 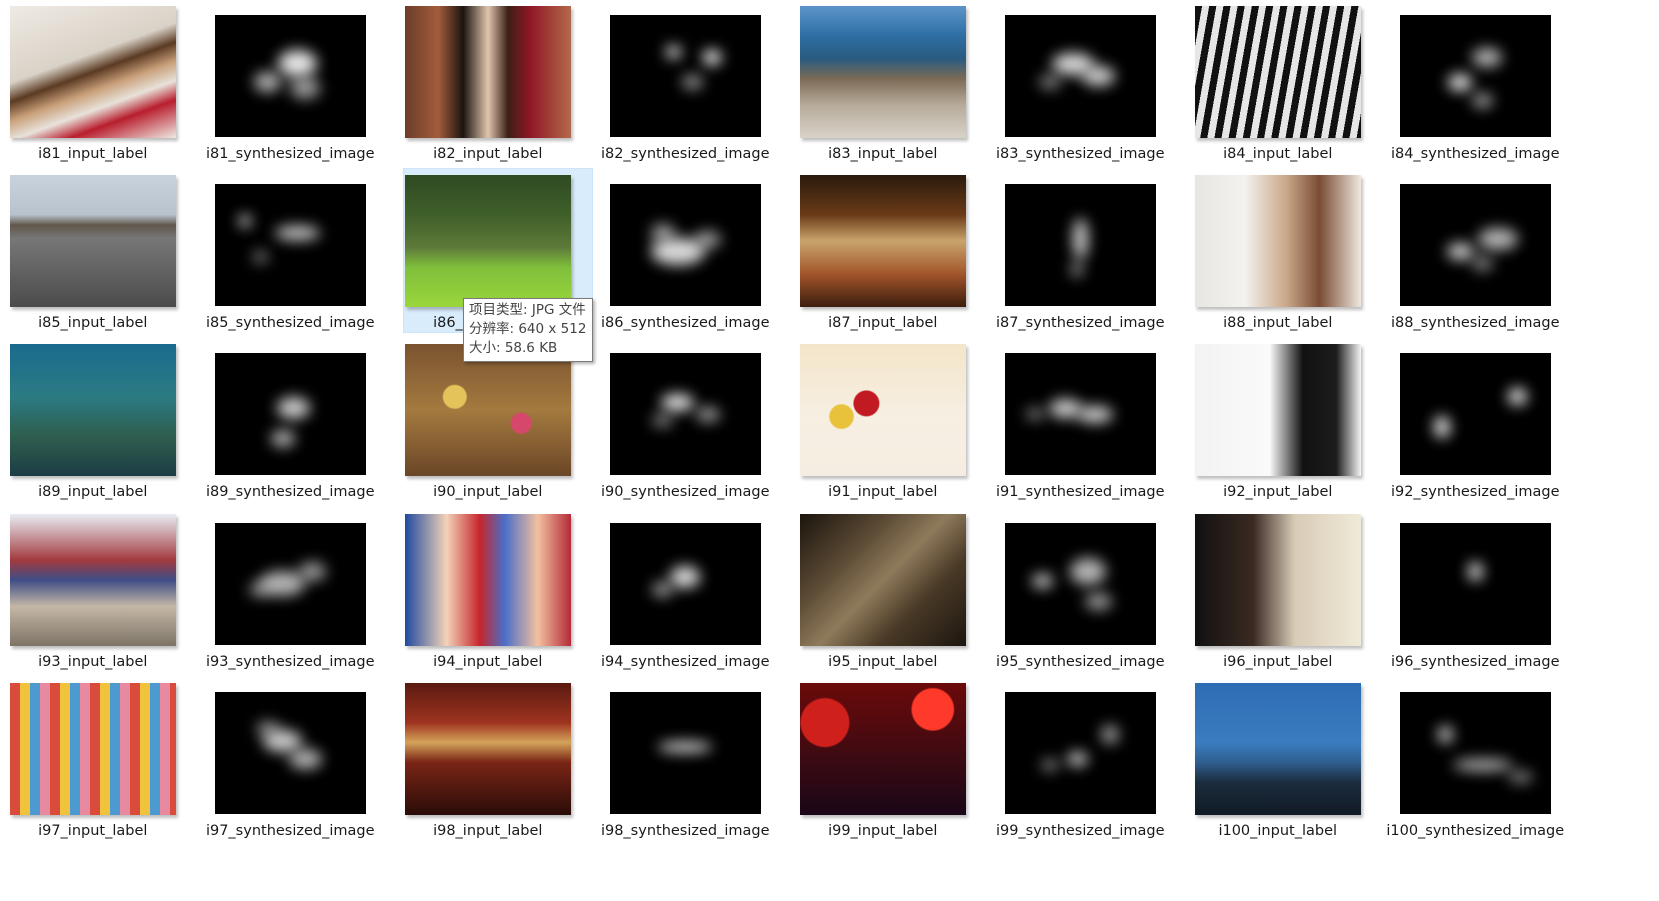 What do you see at coordinates (1081, 255) in the screenshot?
I see `file-tile: i87_synthesized_image` at bounding box center [1081, 255].